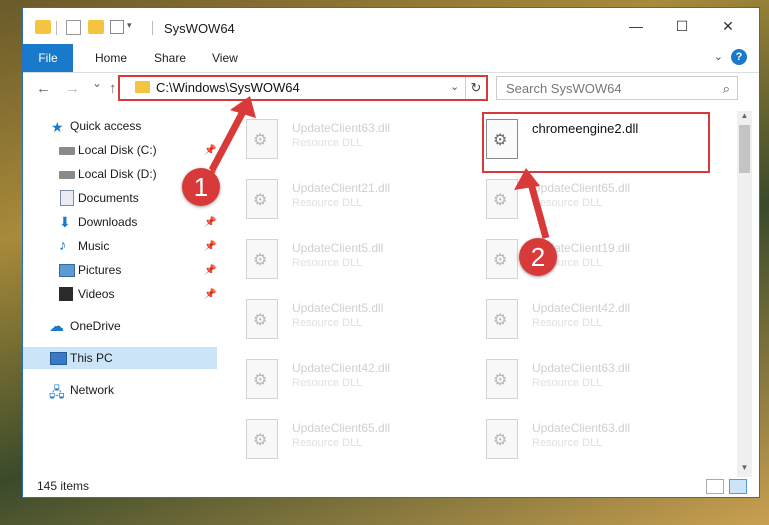  What do you see at coordinates (379, 167) in the screenshot?
I see `annotation-arrows` at bounding box center [379, 167].